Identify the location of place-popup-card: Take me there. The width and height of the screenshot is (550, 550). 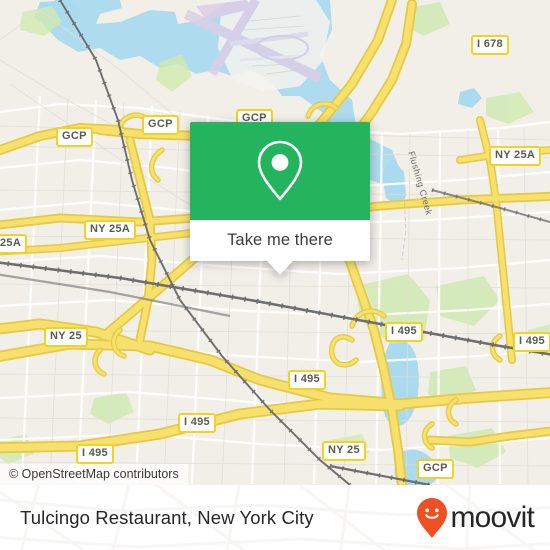
(280, 198).